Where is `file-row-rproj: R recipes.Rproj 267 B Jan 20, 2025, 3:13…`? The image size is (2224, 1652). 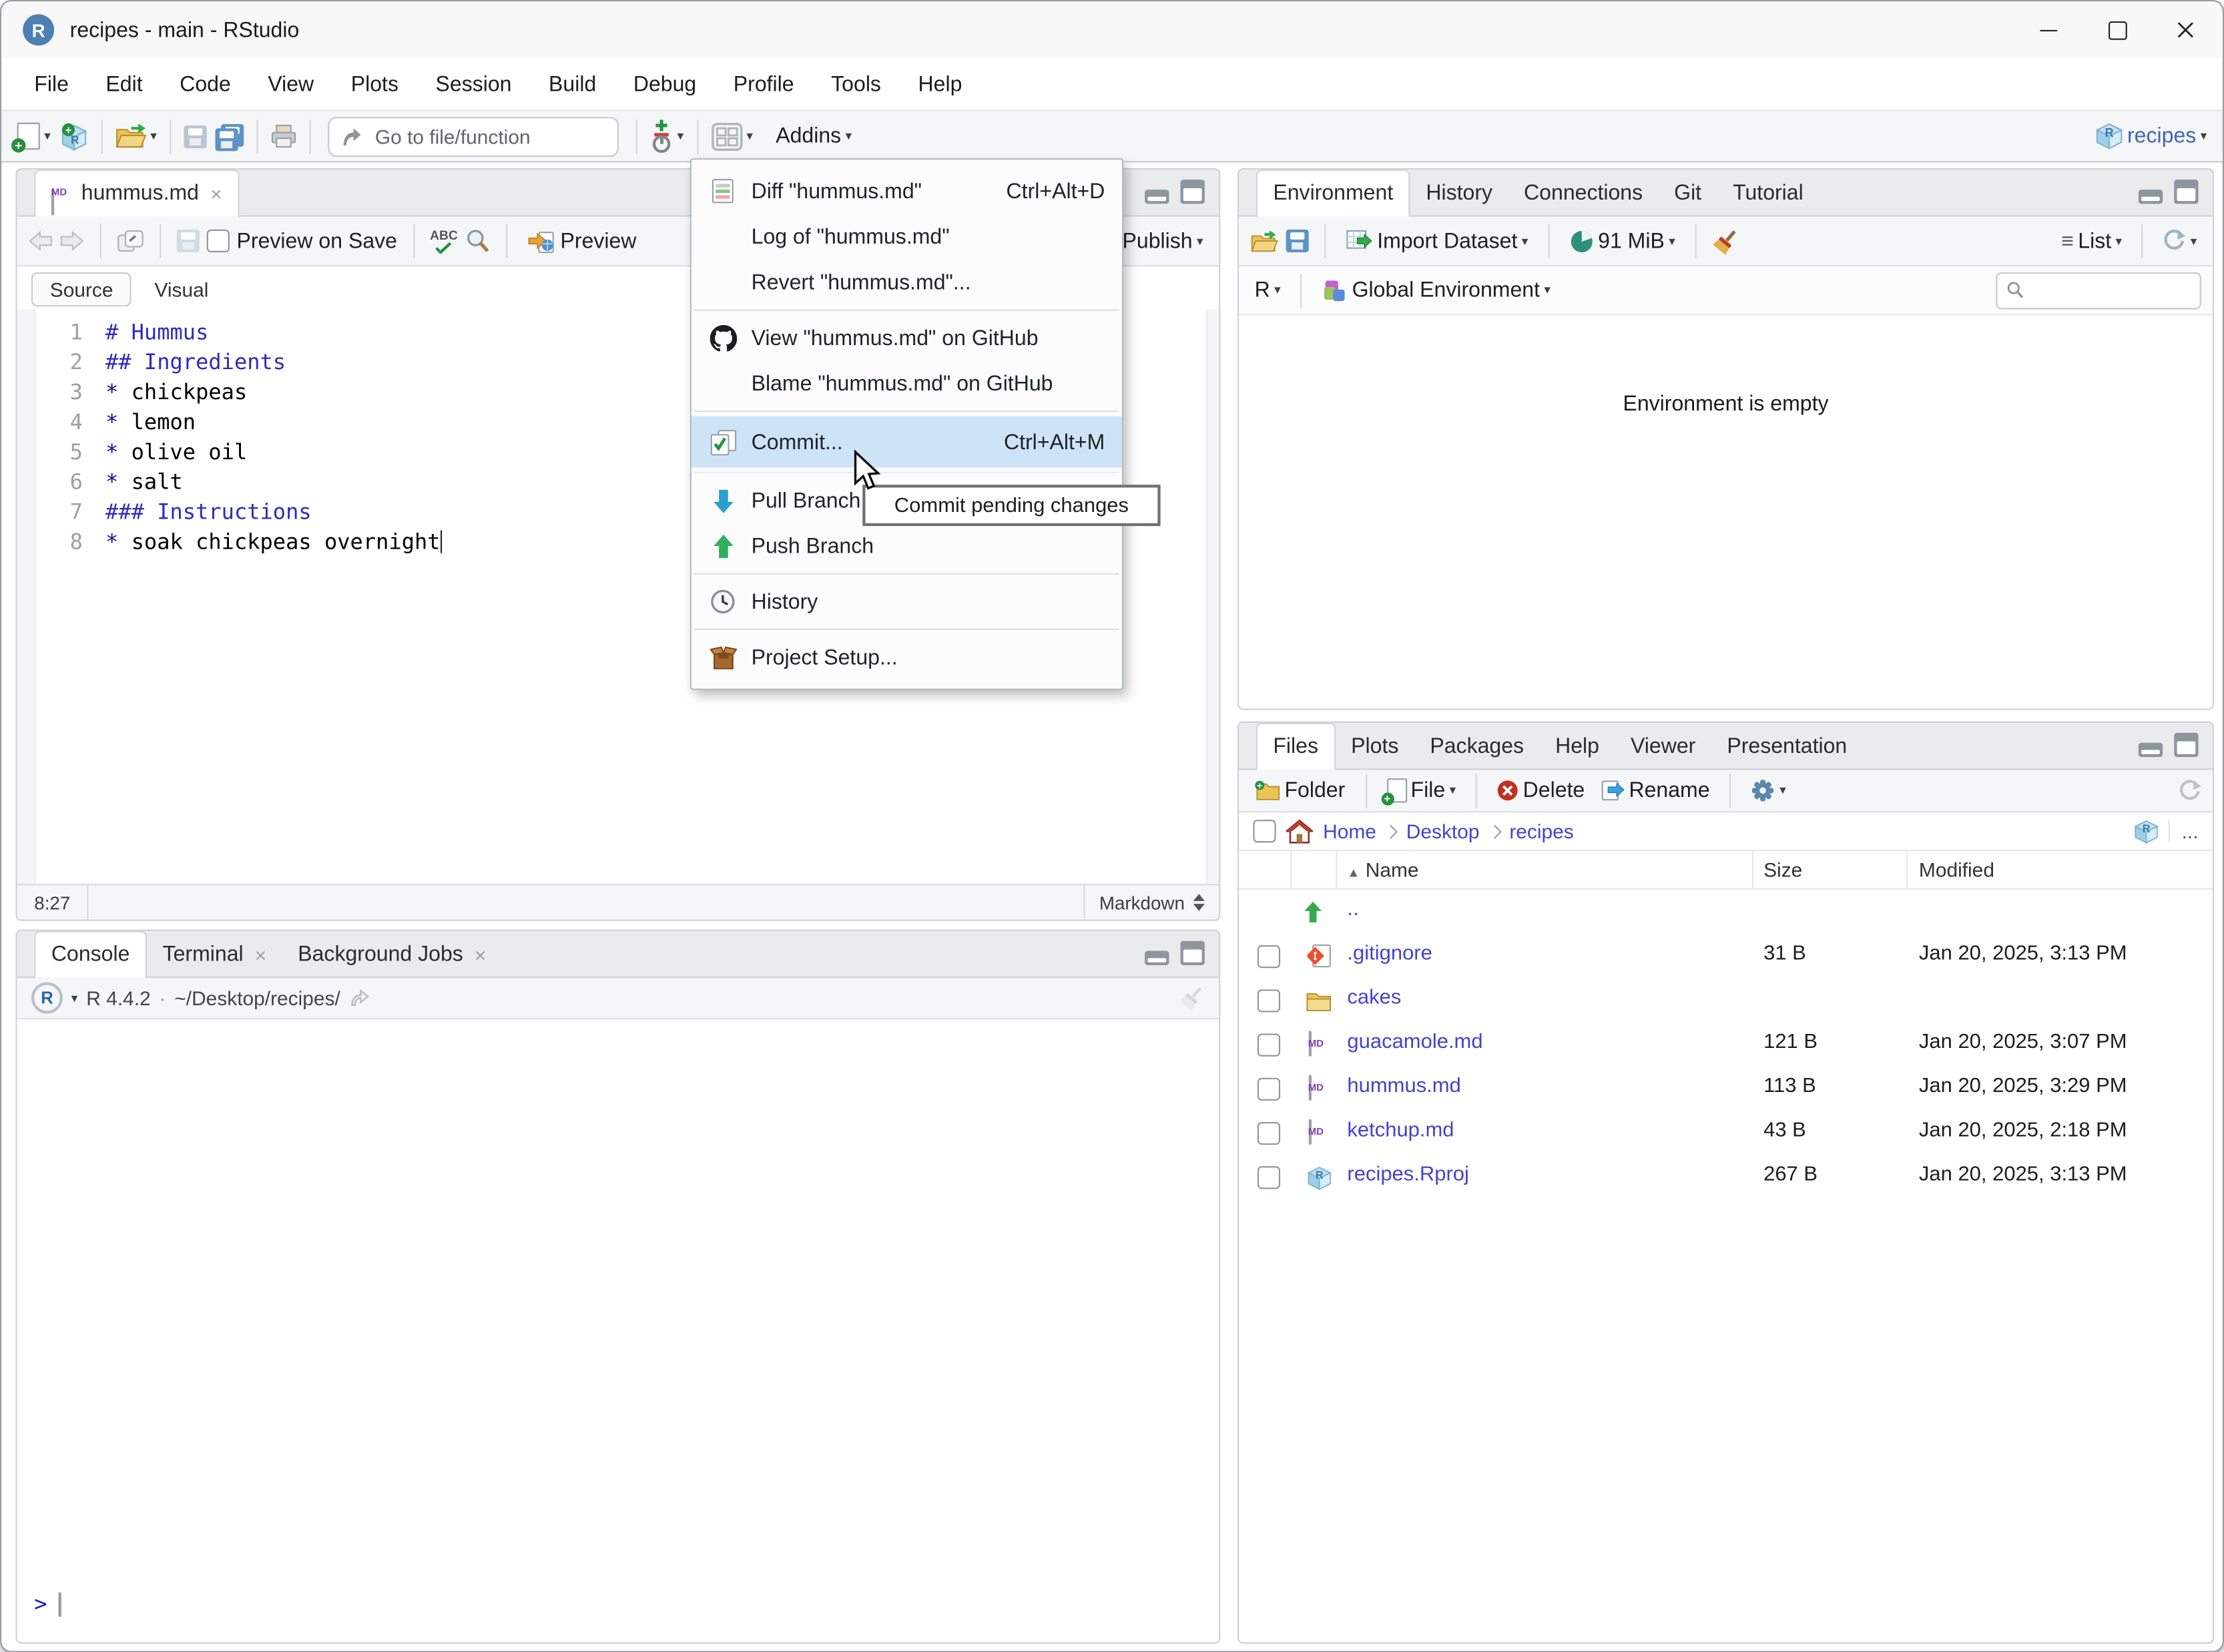 file-row-rproj: R recipes.Rproj 267 B Jan 20, 2025, 3:13… is located at coordinates (1726, 1177).